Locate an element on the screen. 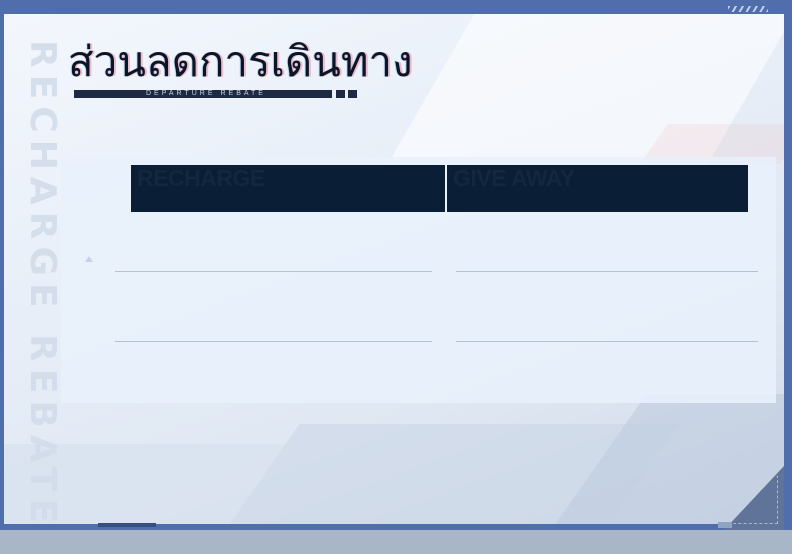 The height and width of the screenshot is (554, 792). subtitle-bar: DEPARTURE REBATE is located at coordinates (203, 94).